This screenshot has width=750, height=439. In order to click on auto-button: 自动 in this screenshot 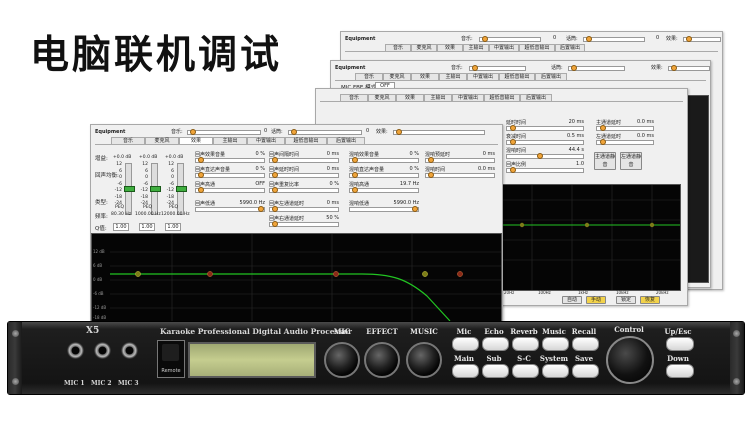, I will do `click(572, 300)`.